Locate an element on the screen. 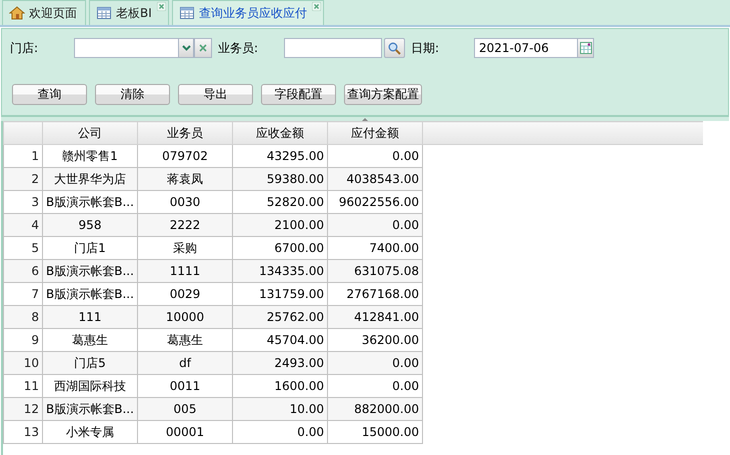  field-label: 日期: is located at coordinates (425, 48).